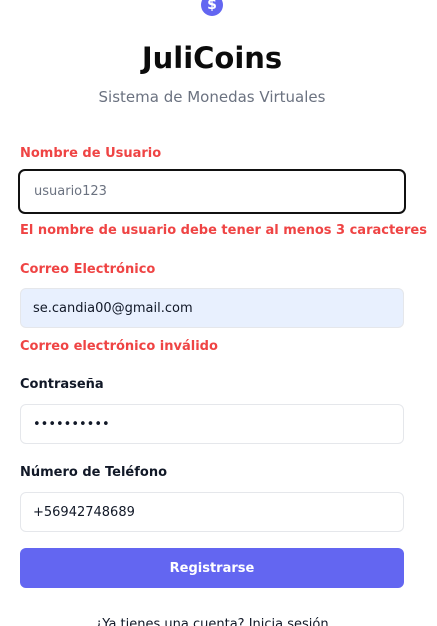 The width and height of the screenshot is (437, 626). I want to click on password-field, so click(212, 424).